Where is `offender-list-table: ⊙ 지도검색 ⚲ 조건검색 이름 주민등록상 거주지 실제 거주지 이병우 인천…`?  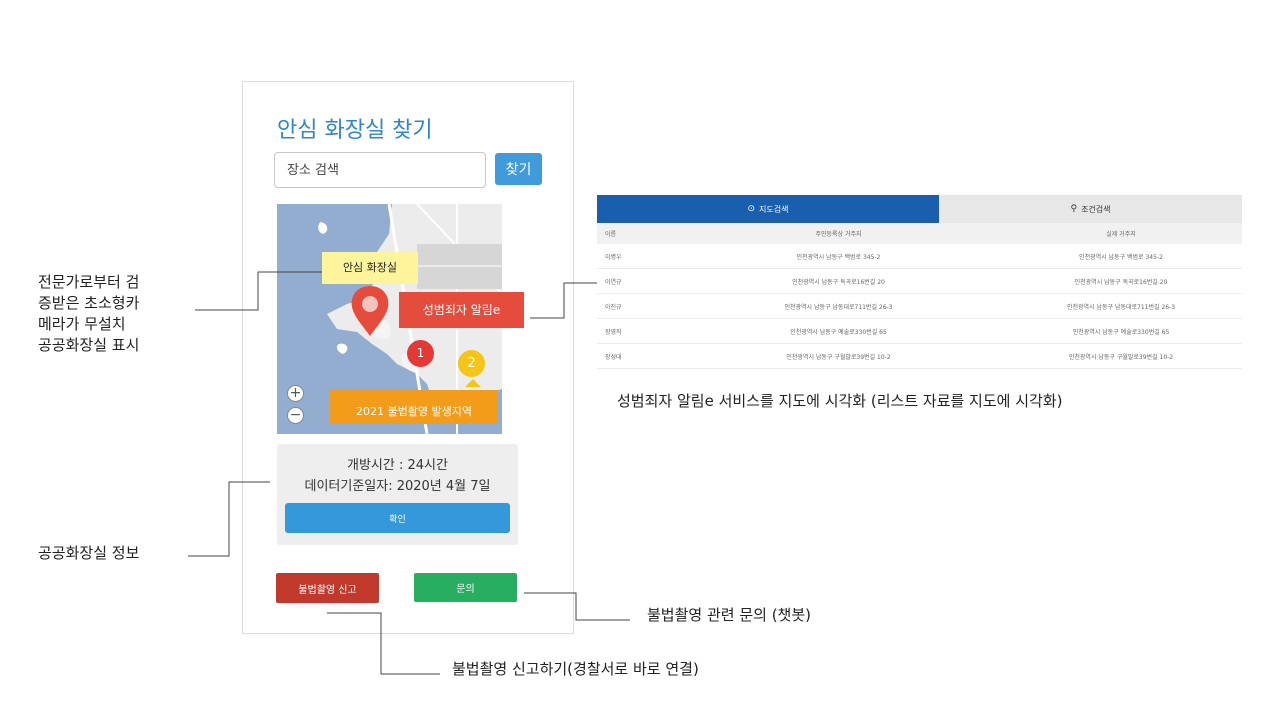 offender-list-table: ⊙ 지도검색 ⚲ 조건검색 이름 주민등록상 거주지 실제 거주지 이병우 인천… is located at coordinates (919, 282).